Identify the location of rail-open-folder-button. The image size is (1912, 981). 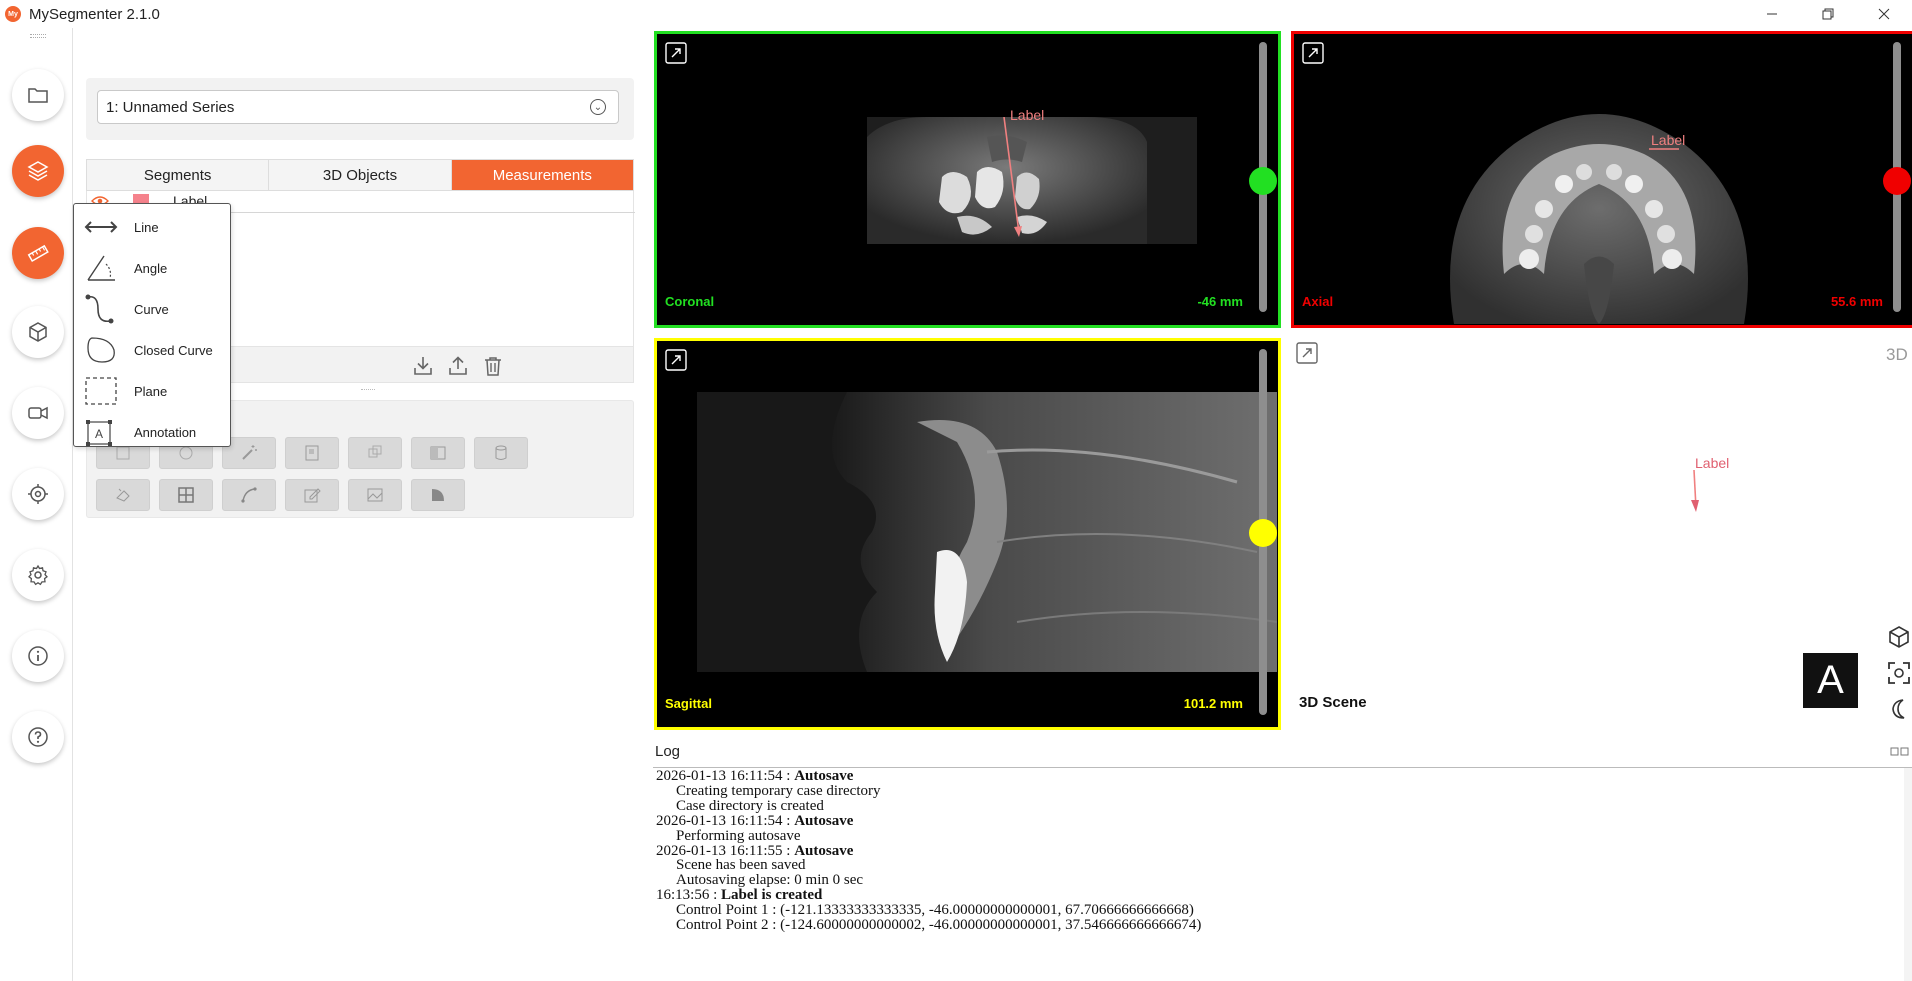
(38, 95).